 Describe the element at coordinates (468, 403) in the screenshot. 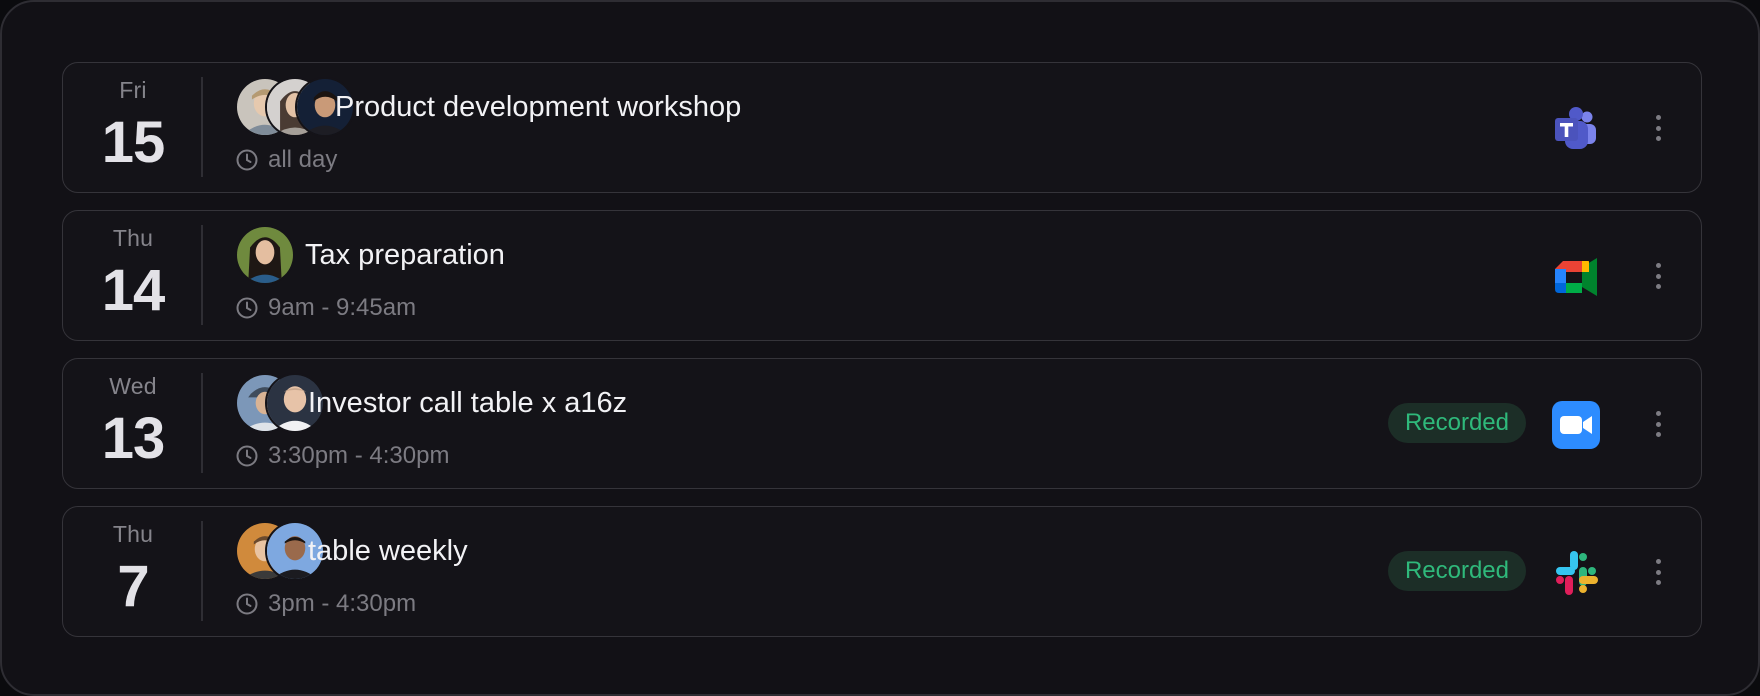

I see `event-title: Investor call table x a16z` at that location.